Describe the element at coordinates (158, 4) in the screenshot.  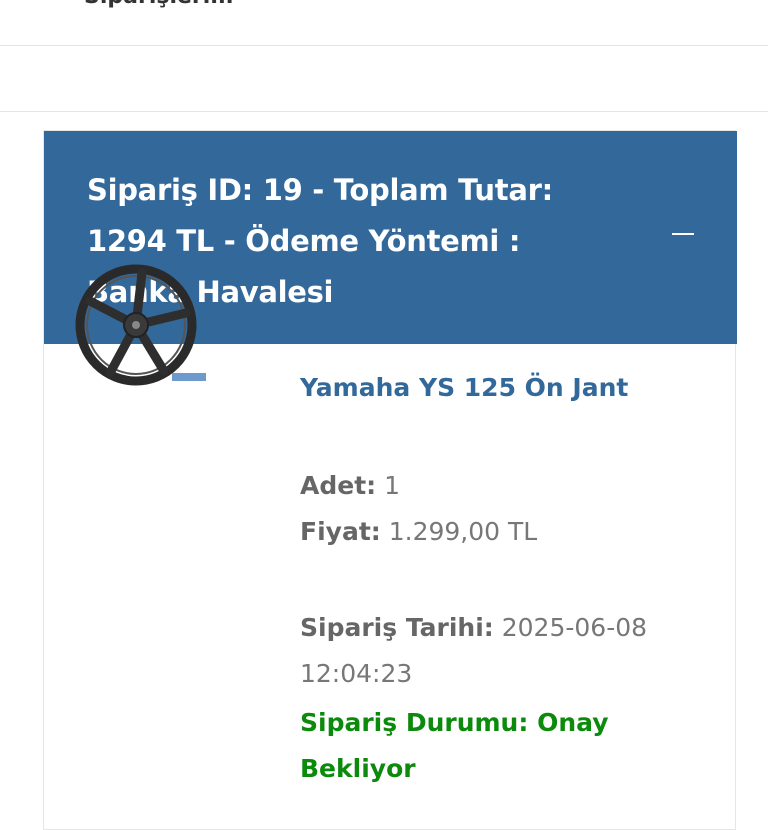
I see `page-heading-cut: Siparişlerim` at that location.